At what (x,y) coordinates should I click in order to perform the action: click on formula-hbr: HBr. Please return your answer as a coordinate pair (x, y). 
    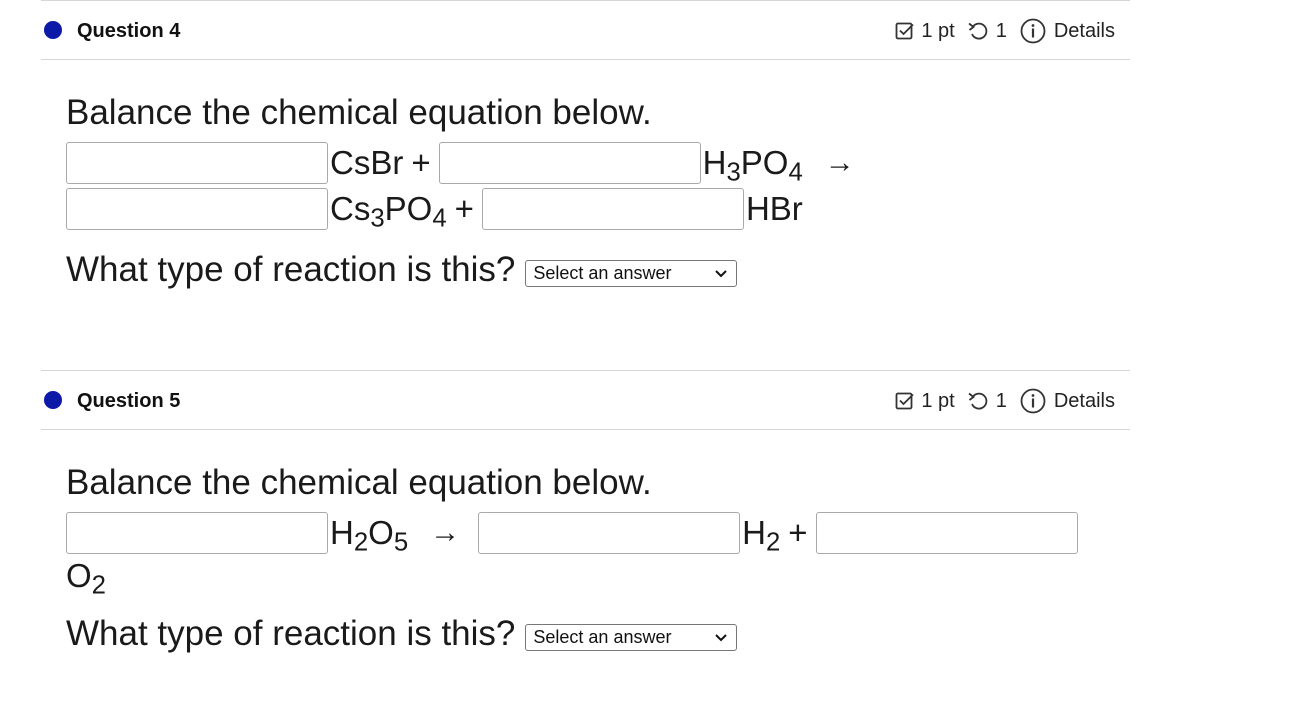
    Looking at the image, I should click on (774, 208).